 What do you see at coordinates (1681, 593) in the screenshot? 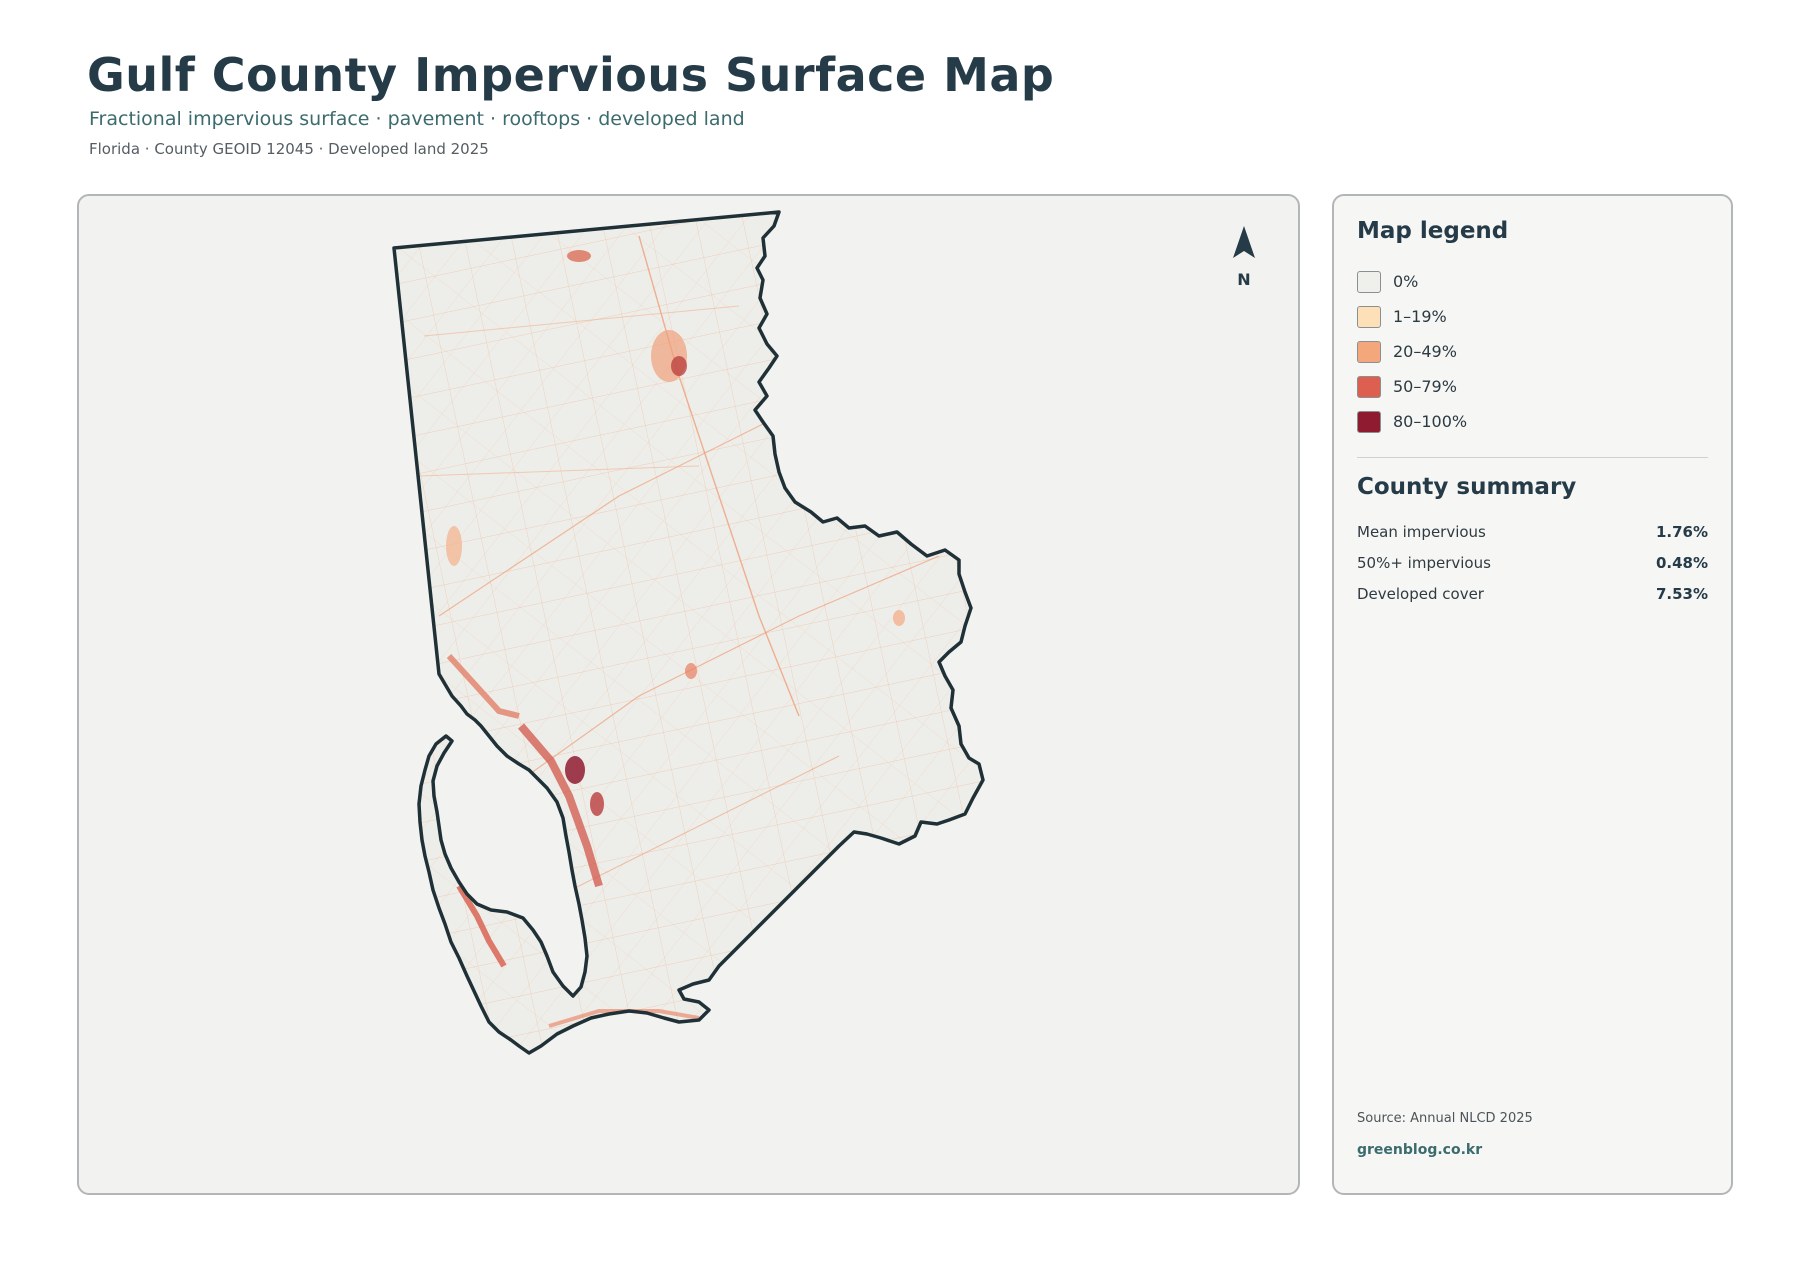
I see `summary-value: 7.53%` at bounding box center [1681, 593].